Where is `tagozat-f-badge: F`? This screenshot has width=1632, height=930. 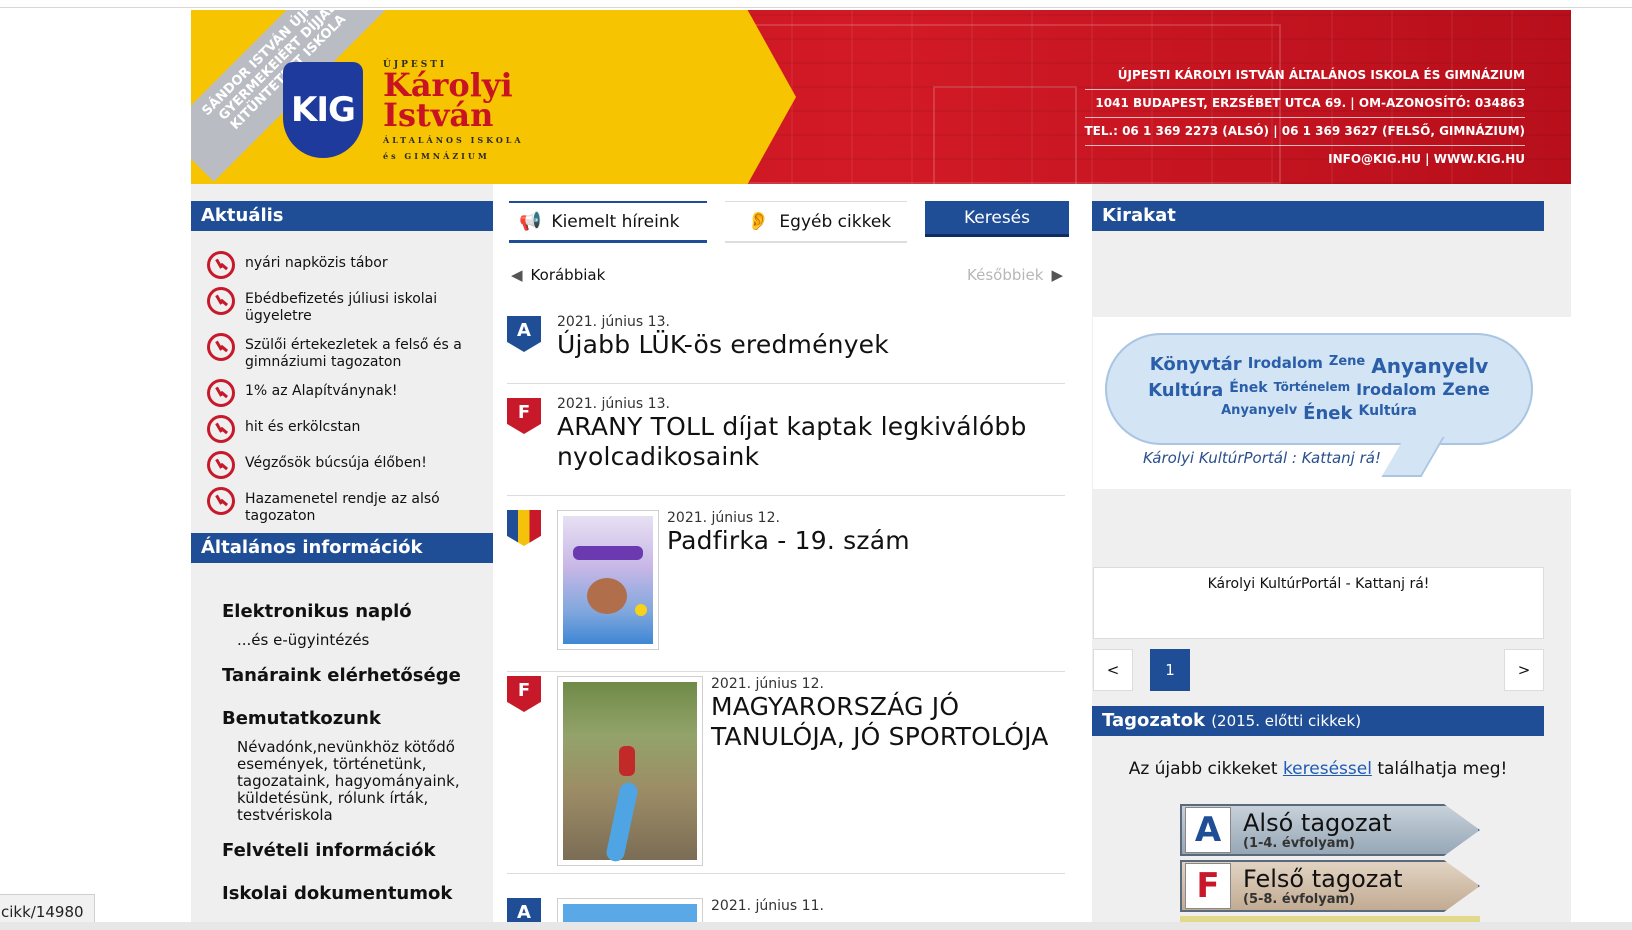 tagozat-f-badge: F is located at coordinates (524, 694).